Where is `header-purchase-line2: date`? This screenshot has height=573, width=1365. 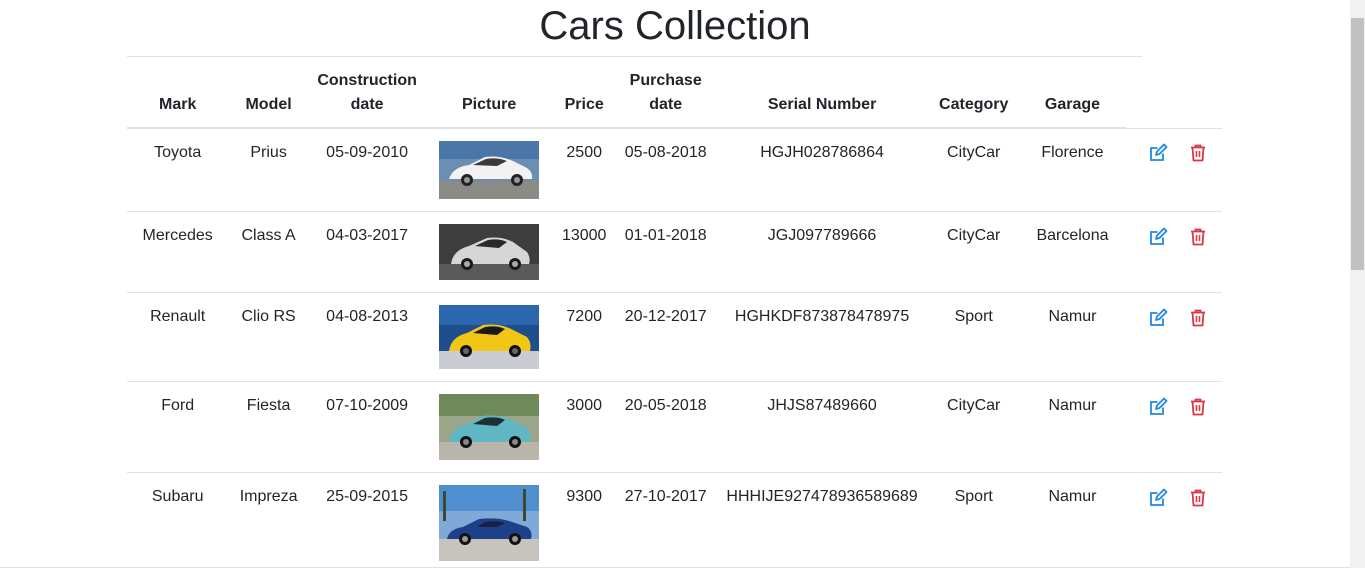 header-purchase-line2: date is located at coordinates (665, 104).